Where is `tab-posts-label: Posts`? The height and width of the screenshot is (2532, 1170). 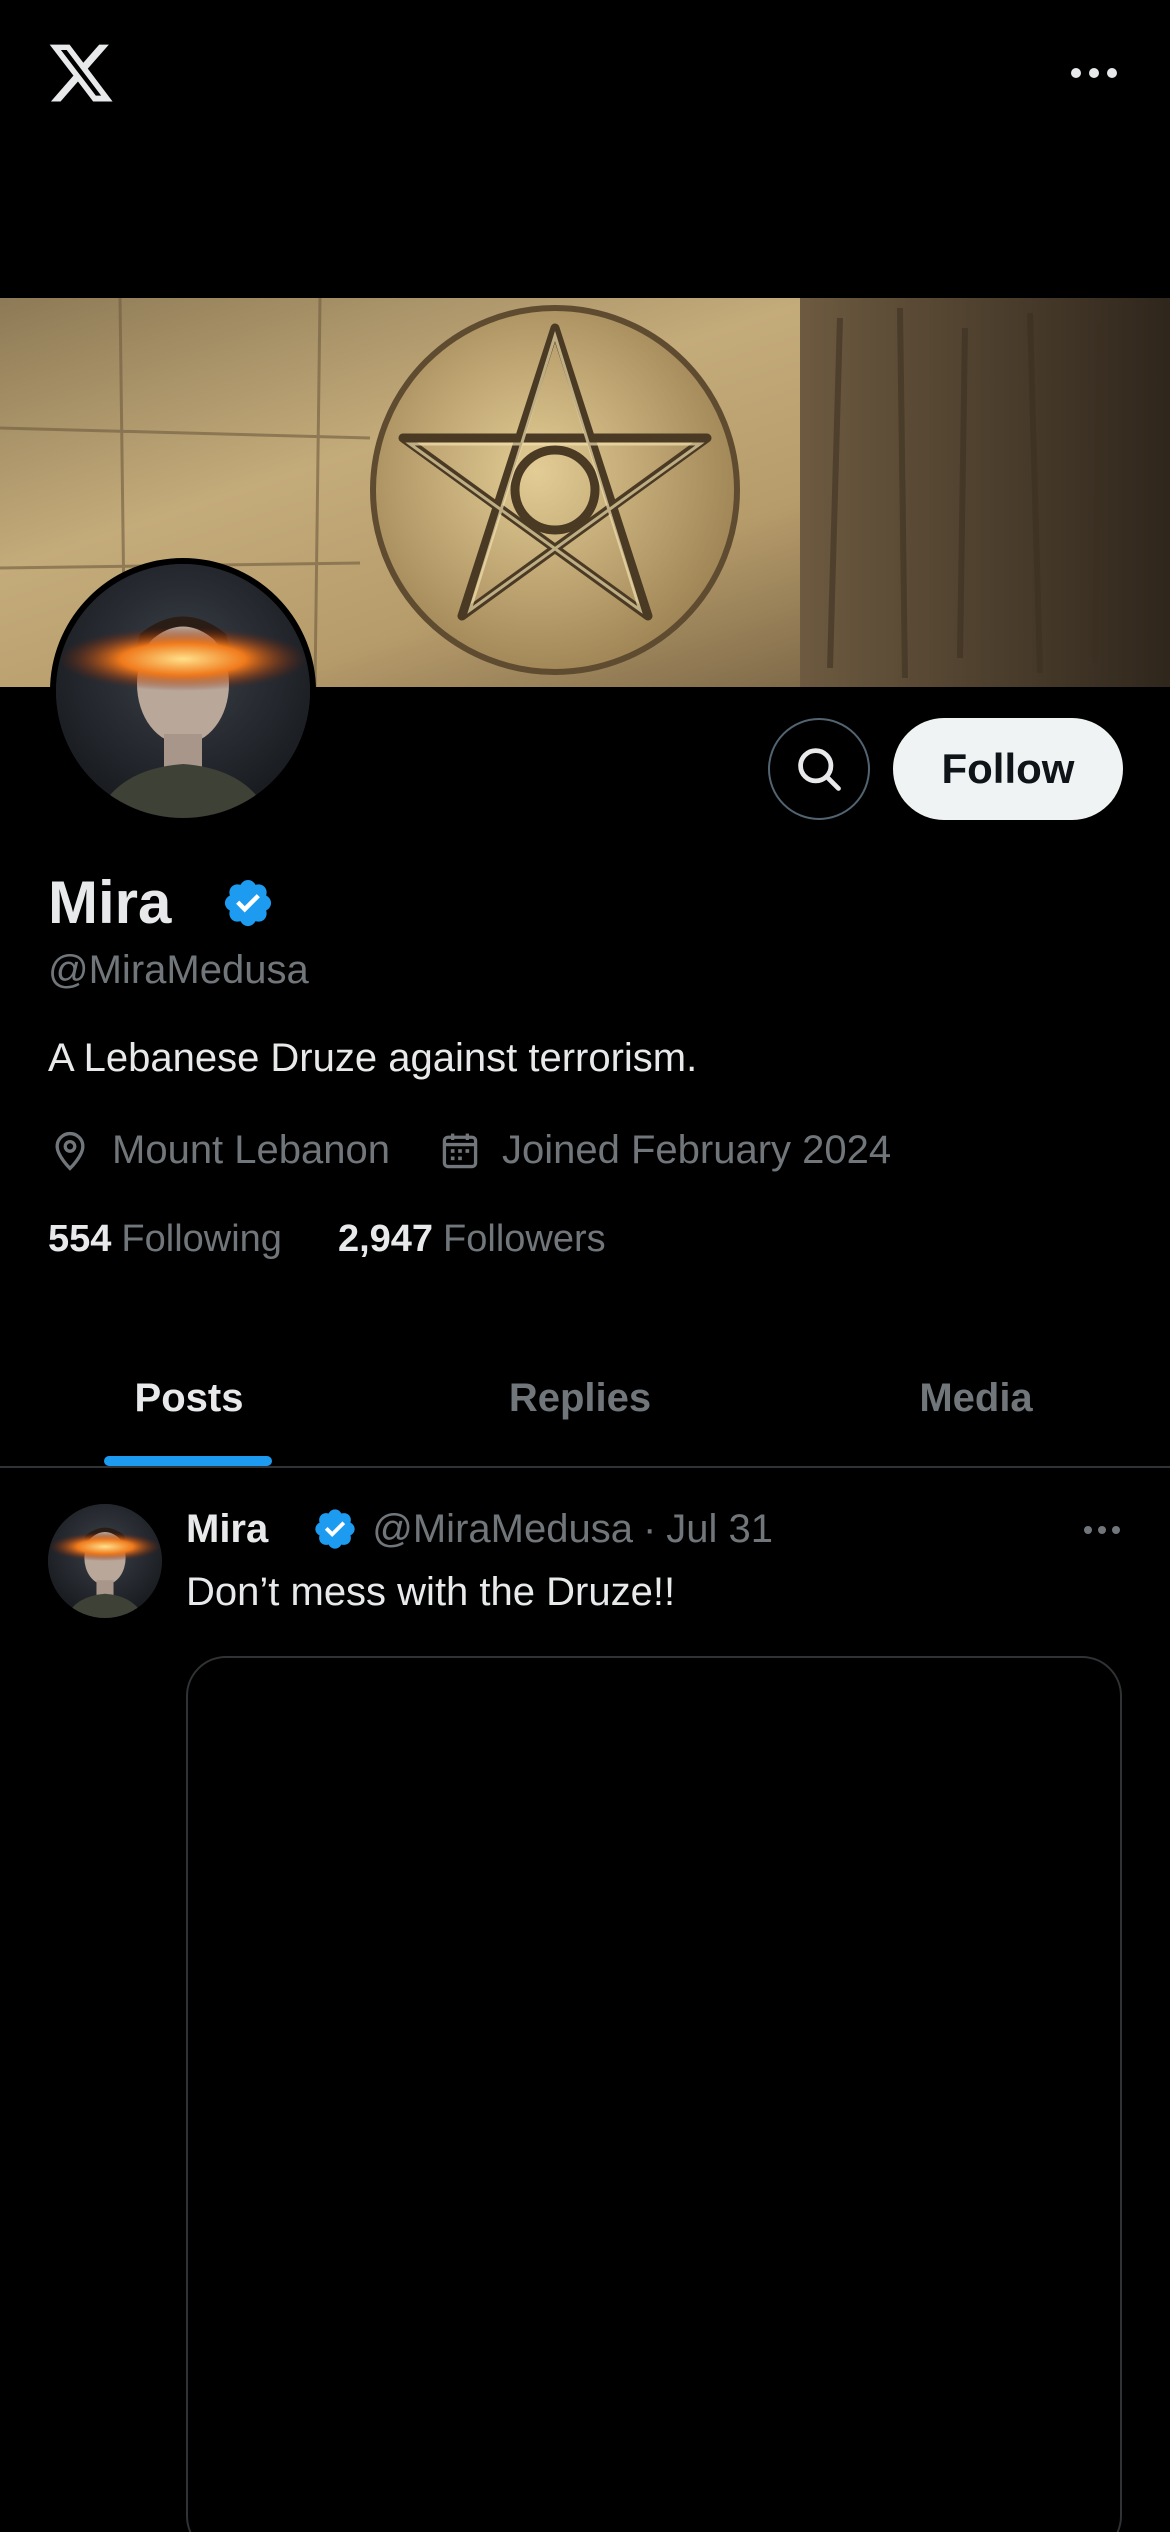
tab-posts-label: Posts is located at coordinates (189, 1397).